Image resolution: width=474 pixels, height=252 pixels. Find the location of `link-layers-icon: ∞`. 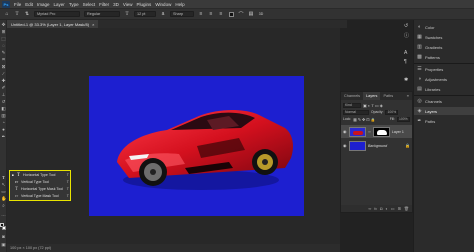

link-layers-icon: ∞ is located at coordinates (369, 208).